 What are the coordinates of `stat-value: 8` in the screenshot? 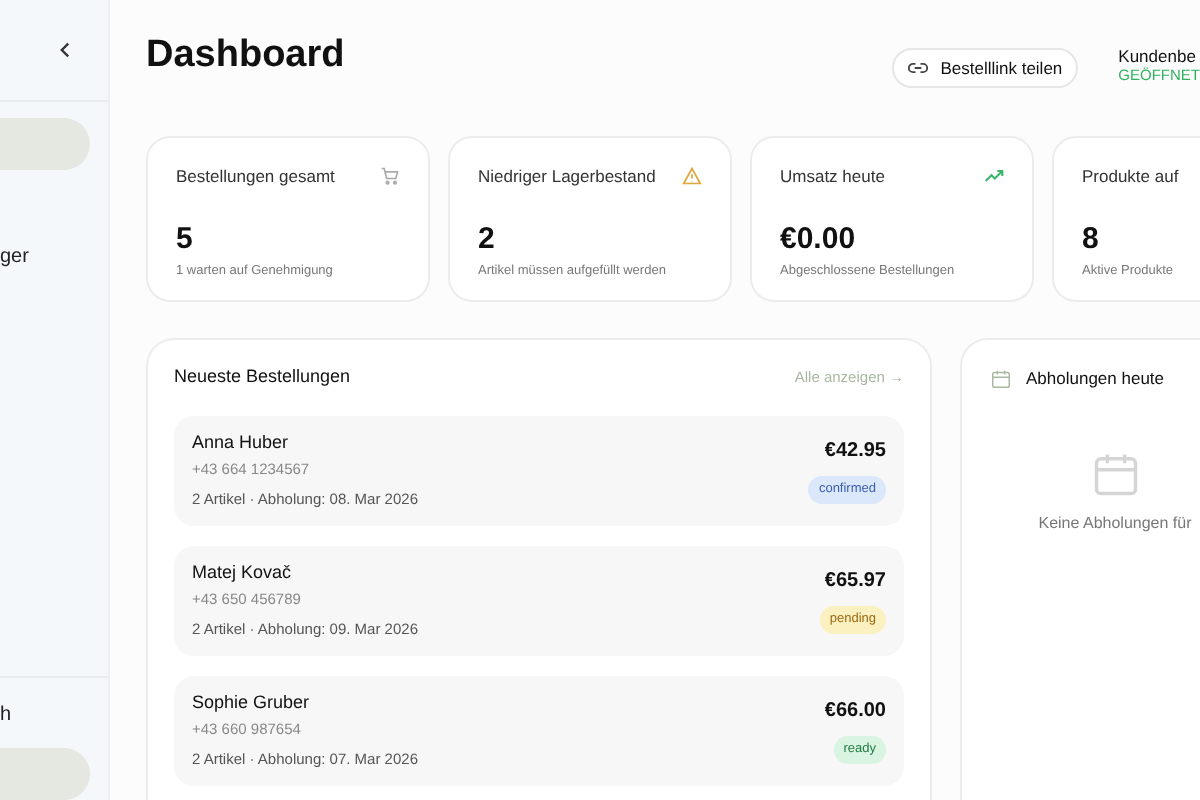 It's located at (1091, 239).